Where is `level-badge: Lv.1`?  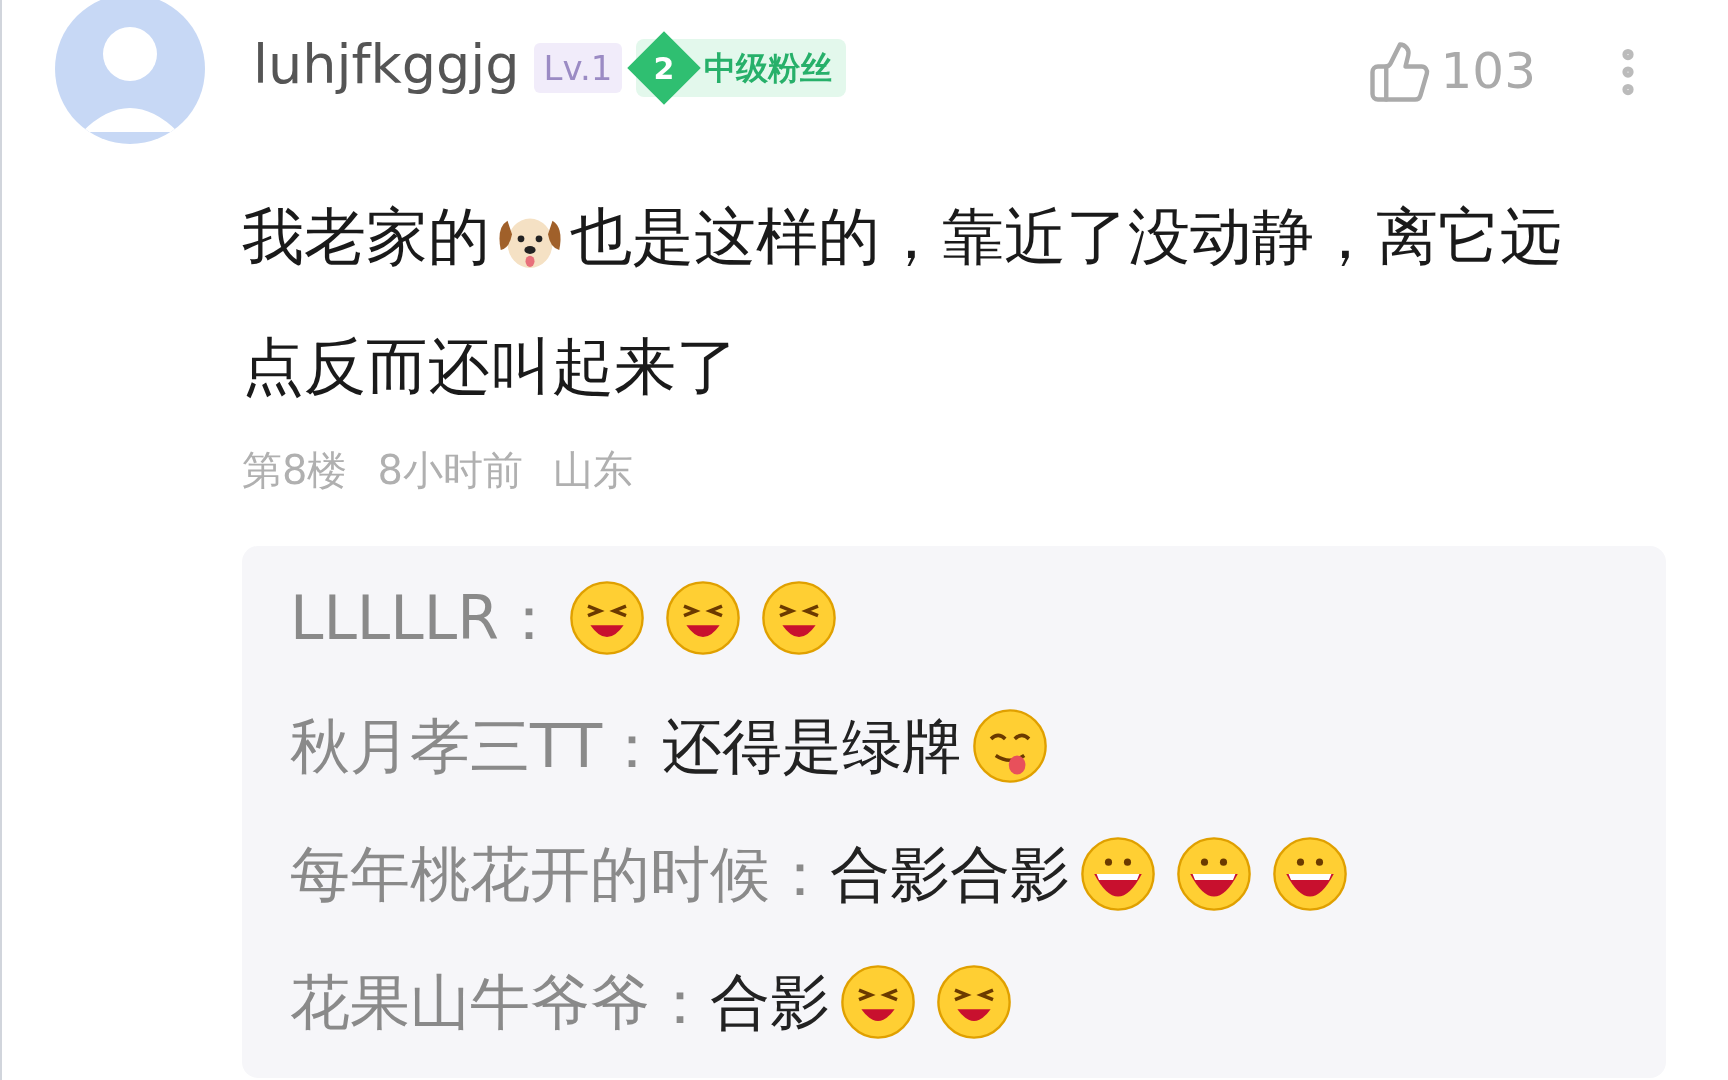
level-badge: Lv.1 is located at coordinates (578, 68).